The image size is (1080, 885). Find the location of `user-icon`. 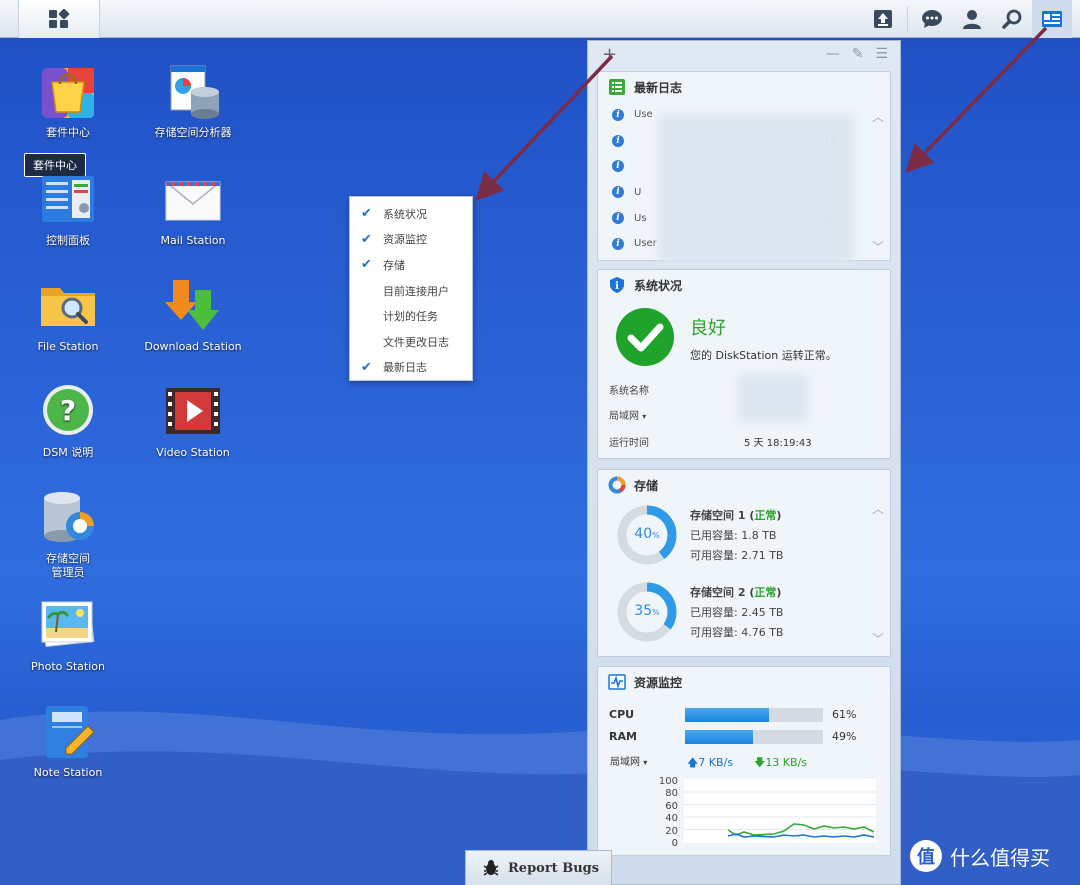

user-icon is located at coordinates (972, 19).